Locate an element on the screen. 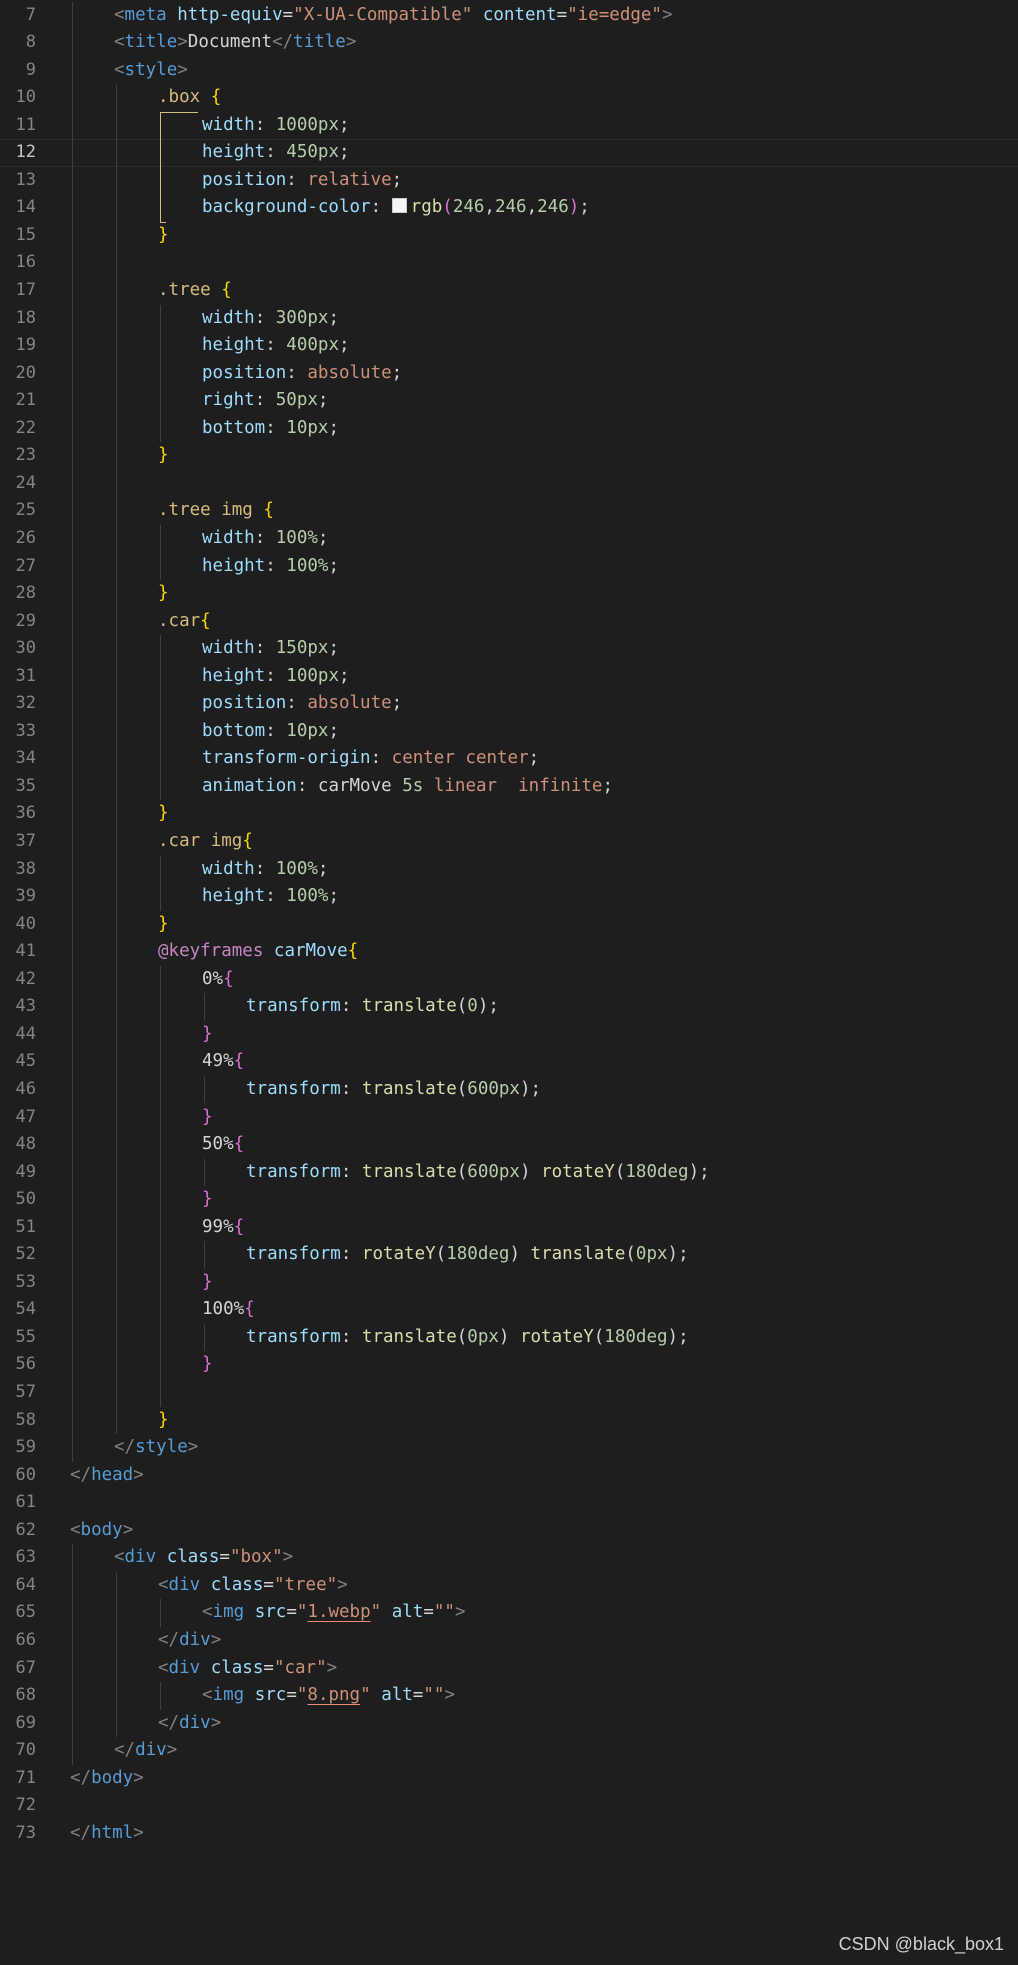  code-token: > is located at coordinates (342, 1584).